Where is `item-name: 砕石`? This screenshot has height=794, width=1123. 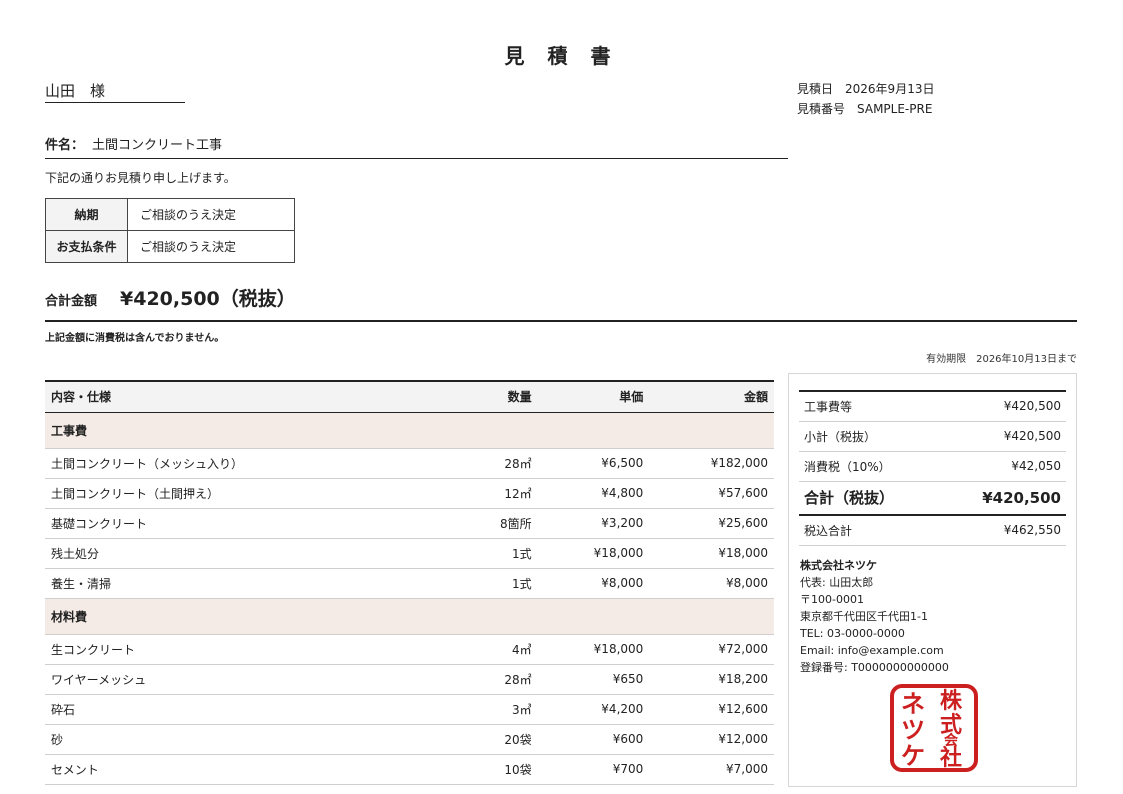
item-name: 砕石 is located at coordinates (236, 709).